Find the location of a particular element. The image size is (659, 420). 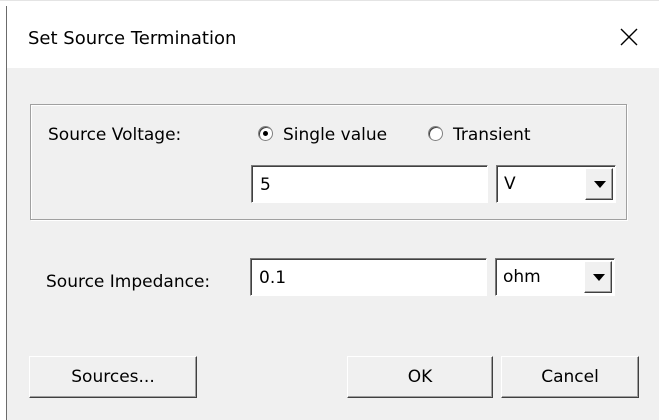

transient-label: Transient is located at coordinates (492, 135).